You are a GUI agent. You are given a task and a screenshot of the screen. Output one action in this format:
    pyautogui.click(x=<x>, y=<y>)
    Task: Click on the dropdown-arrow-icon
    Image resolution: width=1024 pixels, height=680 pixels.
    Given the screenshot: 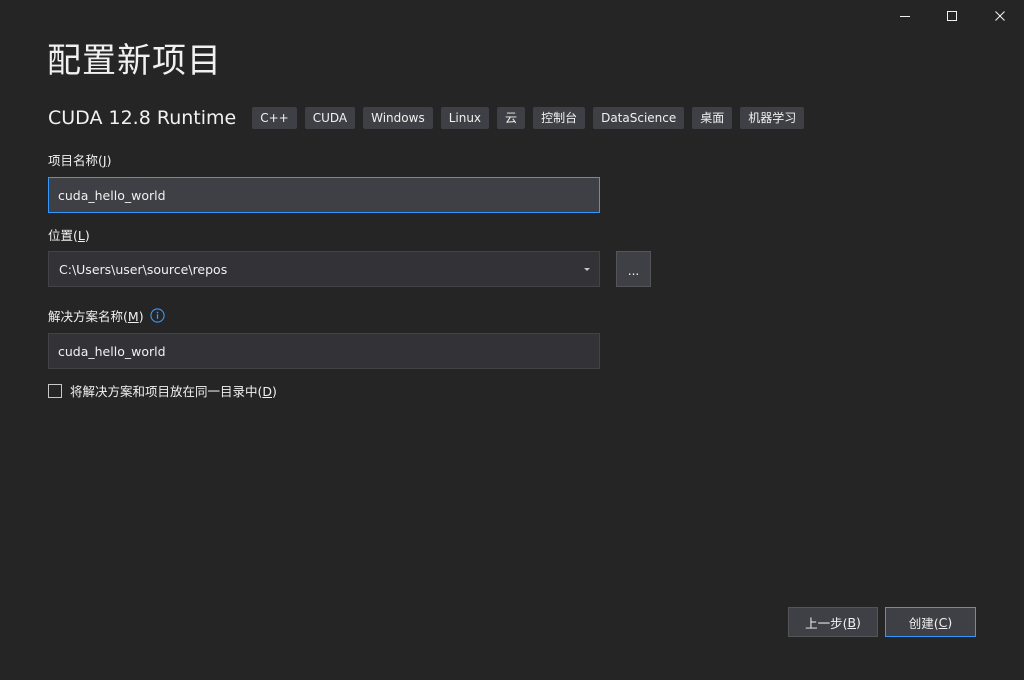 What is the action you would take?
    pyautogui.click(x=587, y=269)
    